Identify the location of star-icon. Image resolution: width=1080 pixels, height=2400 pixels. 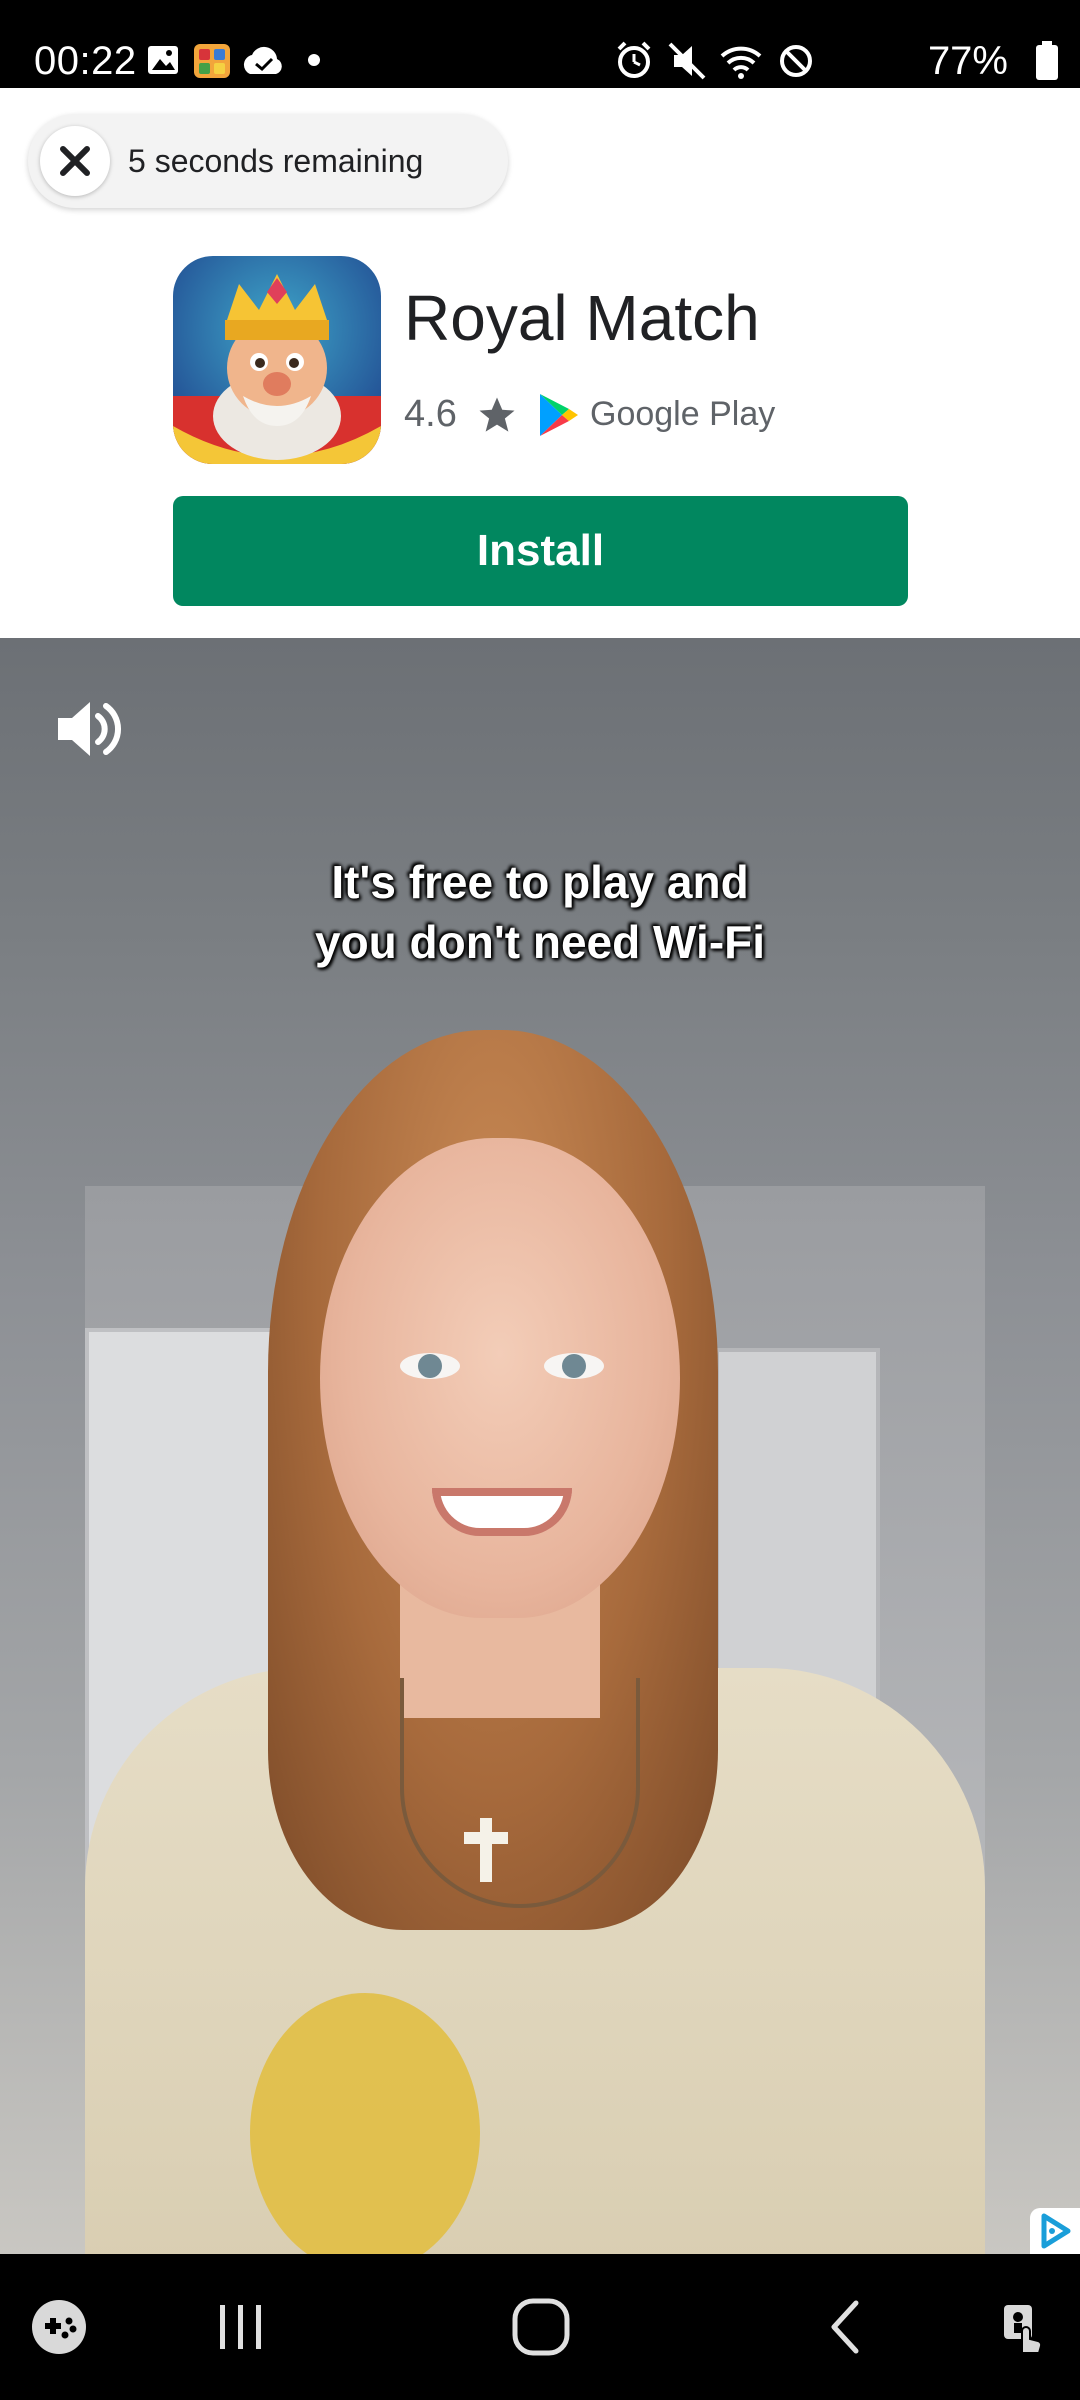
(497, 414).